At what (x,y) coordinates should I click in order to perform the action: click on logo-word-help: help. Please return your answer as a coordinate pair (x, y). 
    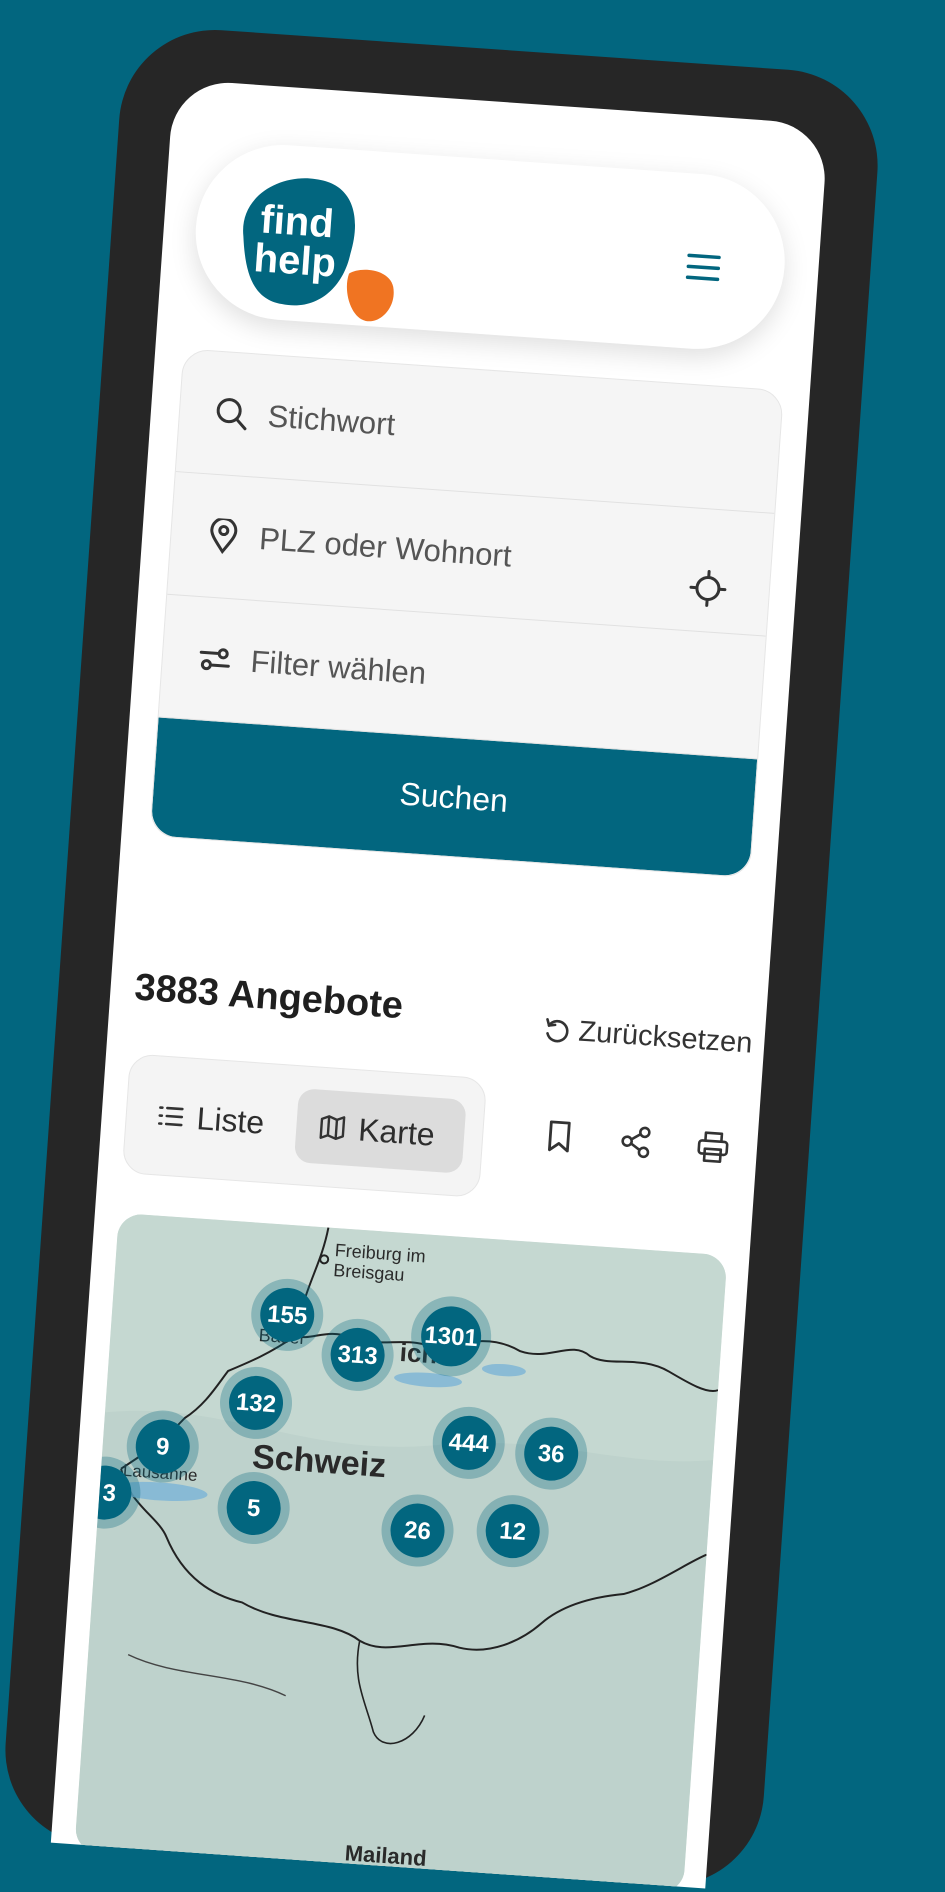
    Looking at the image, I should click on (294, 261).